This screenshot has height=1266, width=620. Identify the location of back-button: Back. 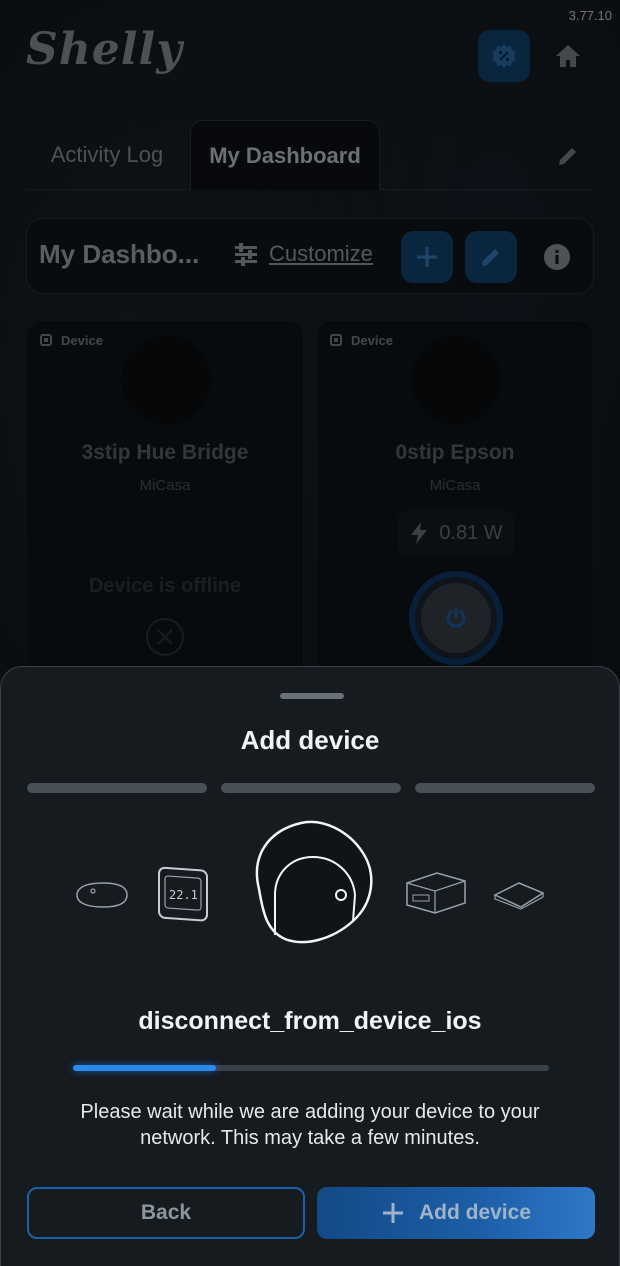
(166, 1213).